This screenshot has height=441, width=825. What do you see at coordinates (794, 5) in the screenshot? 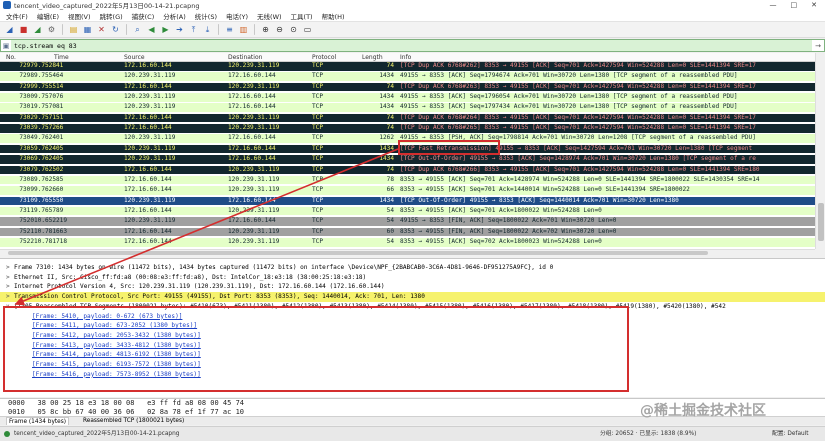
I see `maximize-button: □` at bounding box center [794, 5].